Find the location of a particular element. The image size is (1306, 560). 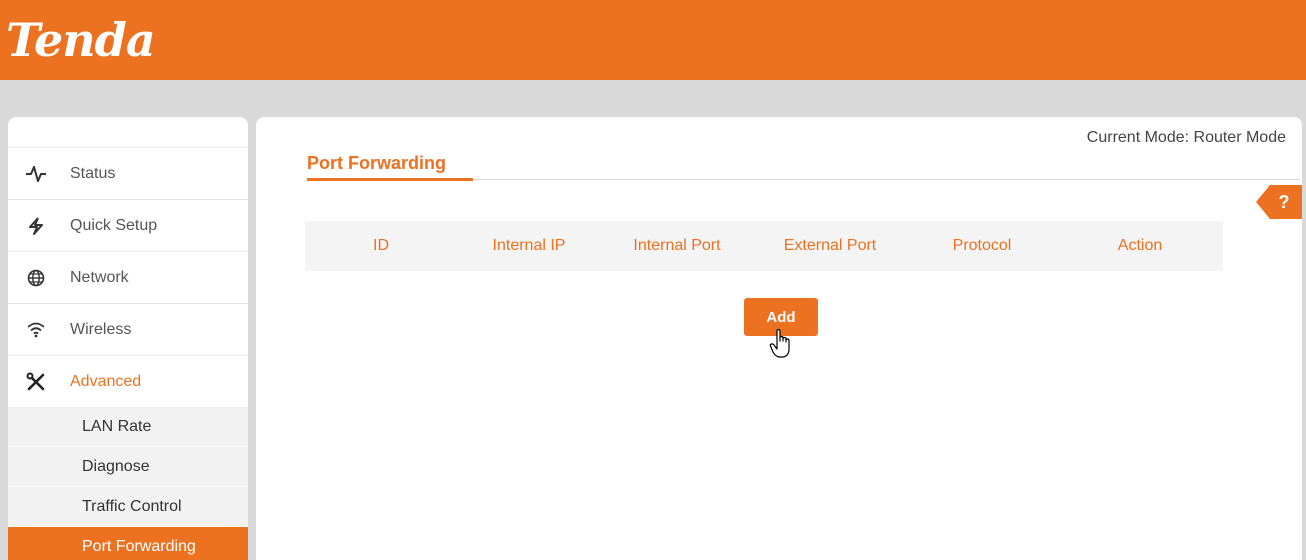

page-title: Port Forwarding is located at coordinates (376, 163).